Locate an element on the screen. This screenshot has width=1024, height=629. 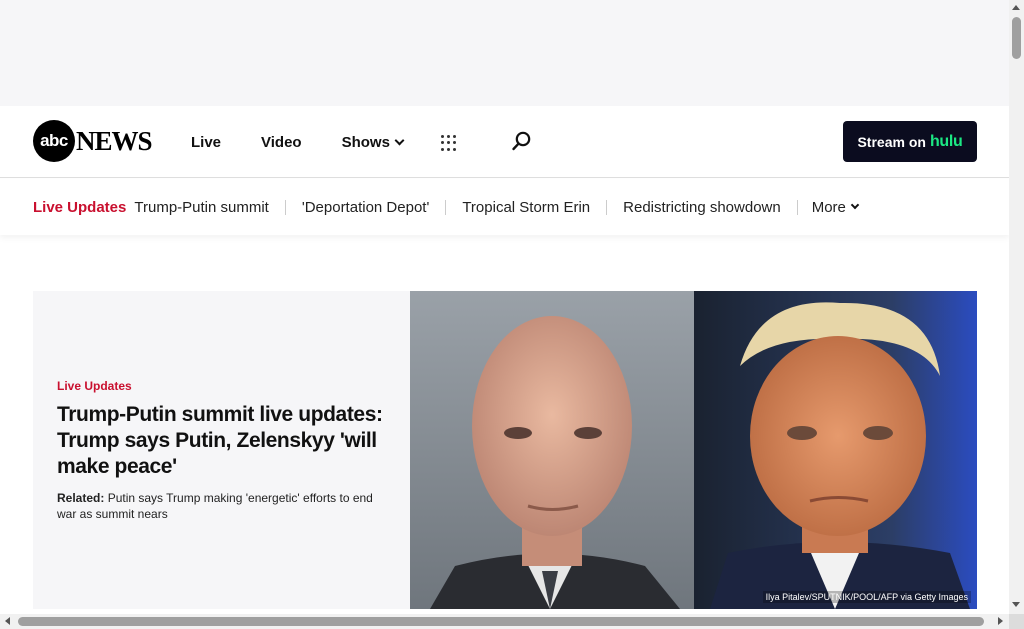
trending-item-trump-putin-summit: Trump-Putin summit is located at coordinates (209, 207).